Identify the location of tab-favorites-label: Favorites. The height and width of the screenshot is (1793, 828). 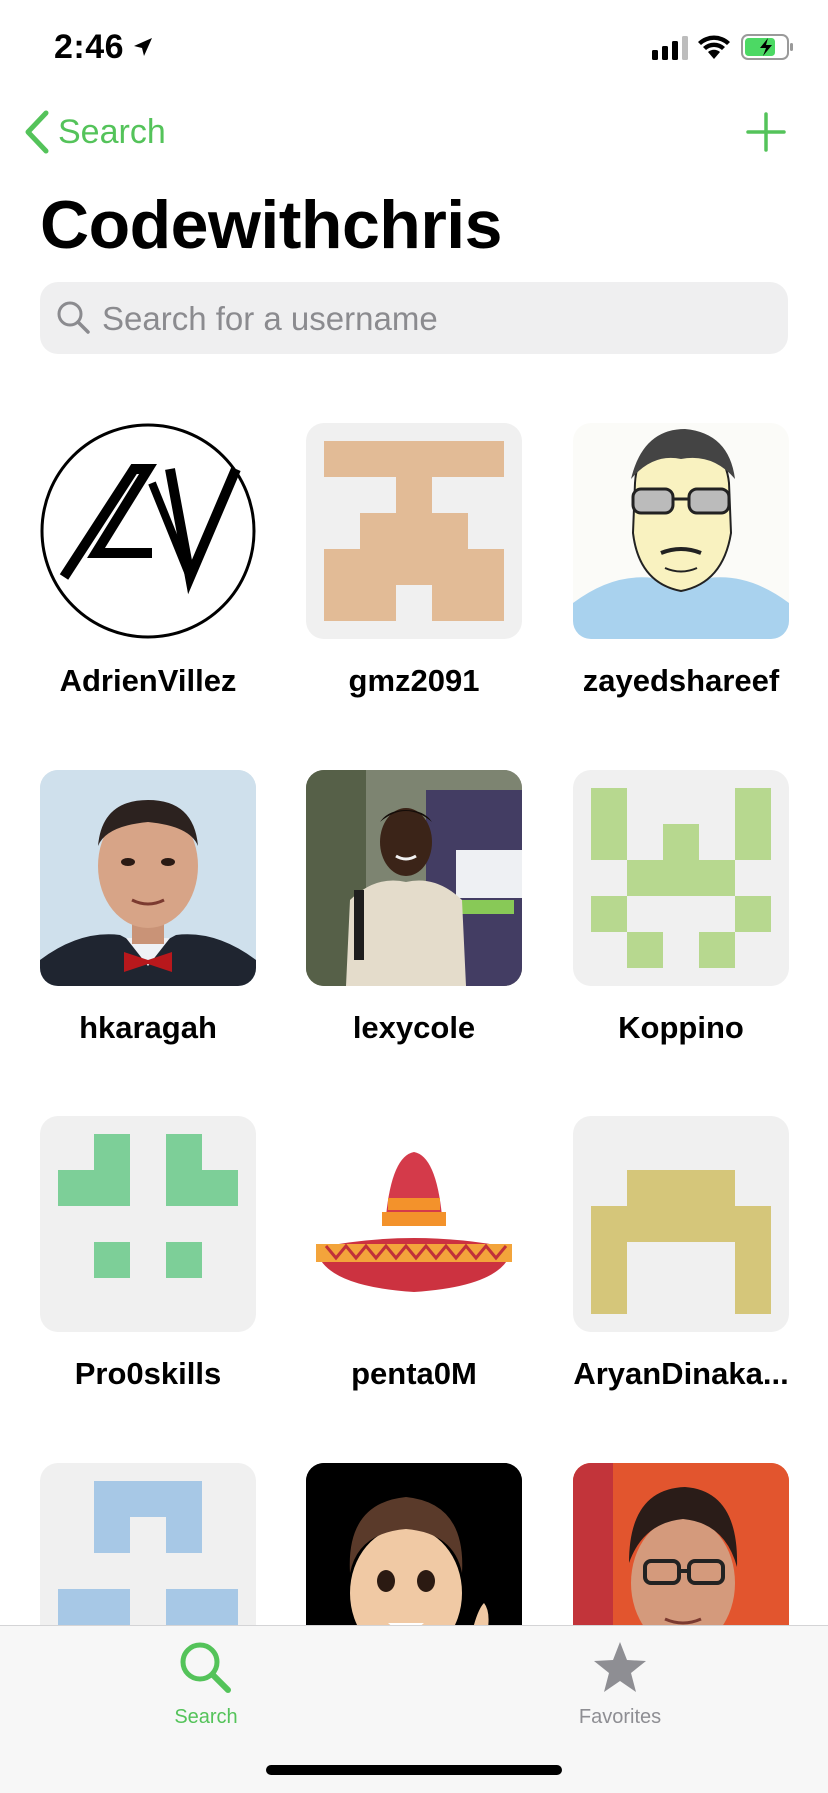
(620, 1717).